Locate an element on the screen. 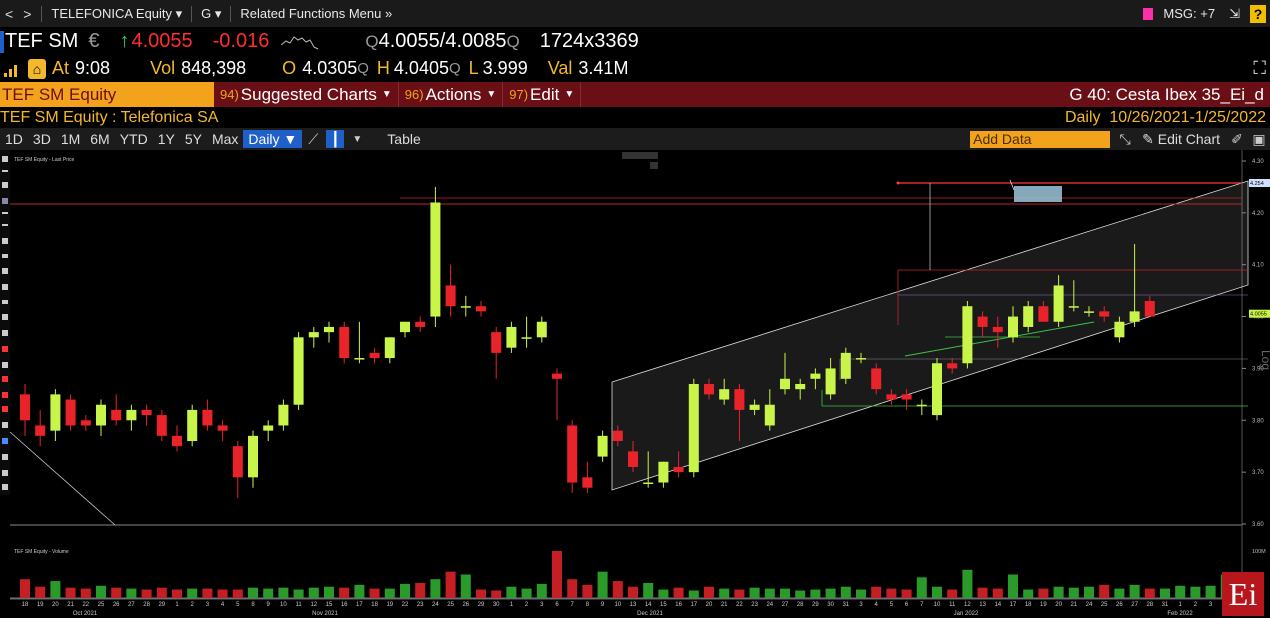 Image resolution: width=1270 pixels, height=618 pixels. x-tick-label: 10 is located at coordinates (283, 605).